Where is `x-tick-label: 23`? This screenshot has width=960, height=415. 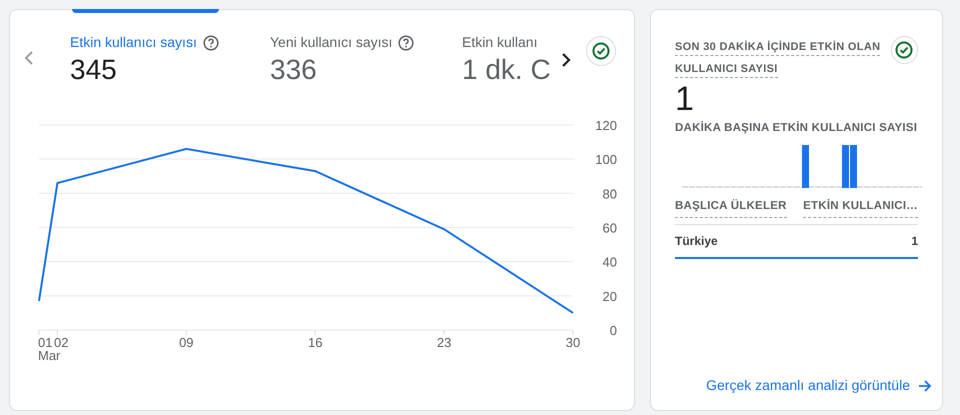
x-tick-label: 23 is located at coordinates (444, 342).